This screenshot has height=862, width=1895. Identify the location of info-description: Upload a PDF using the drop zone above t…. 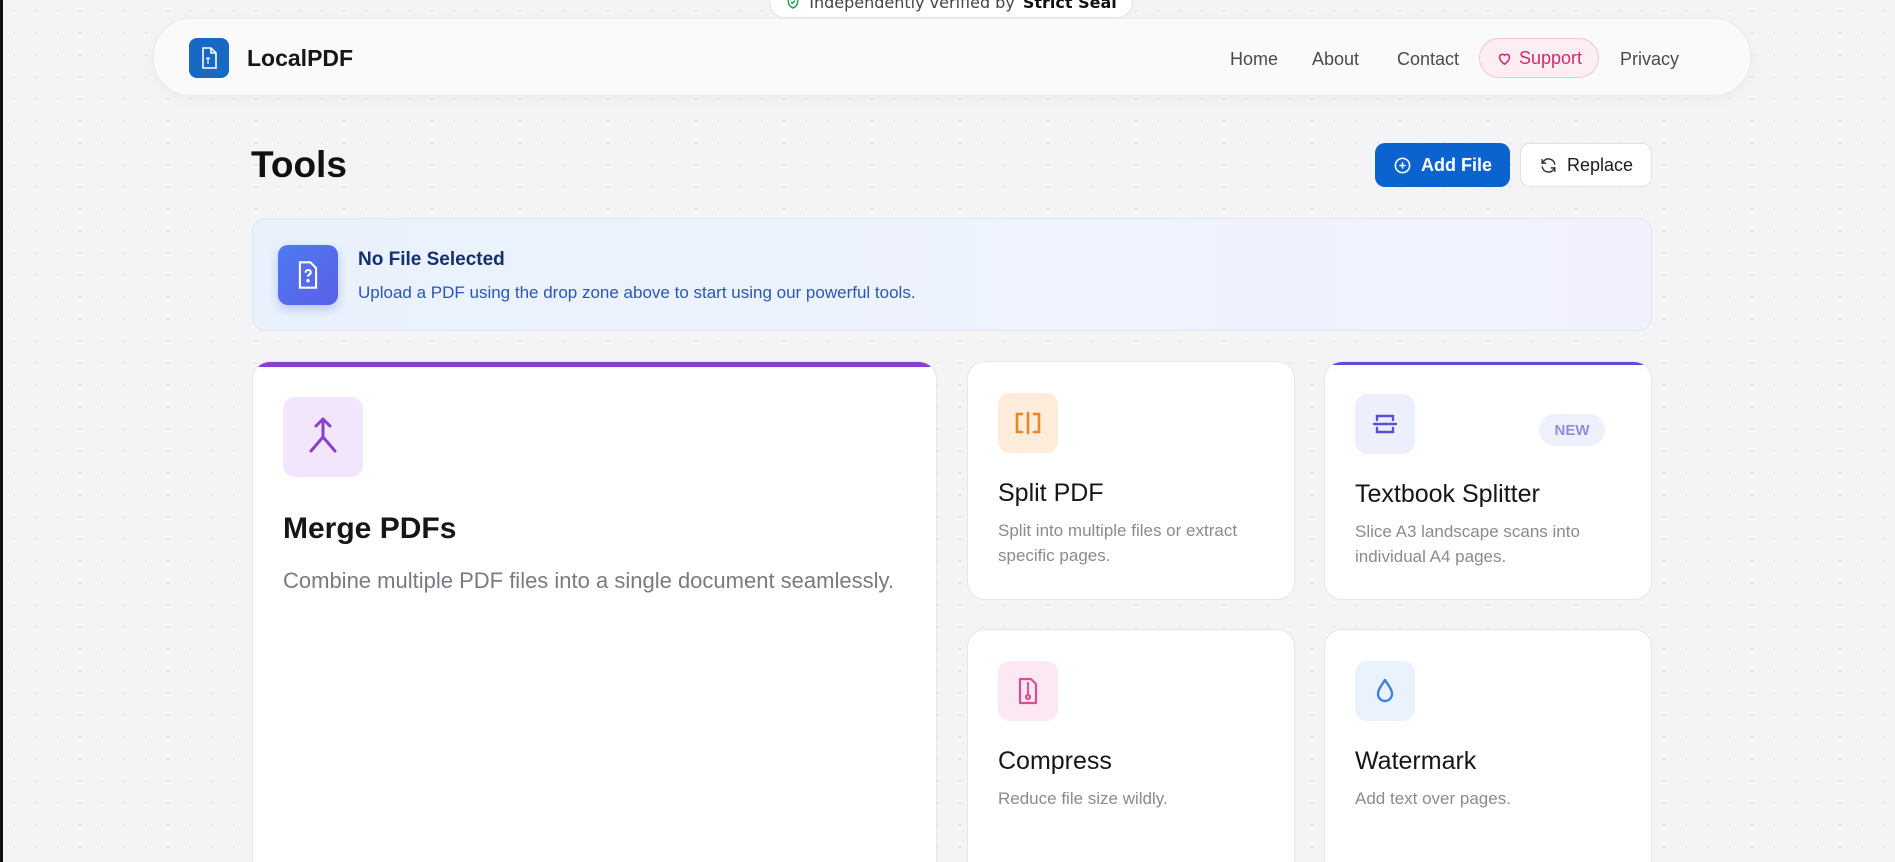
(637, 292).